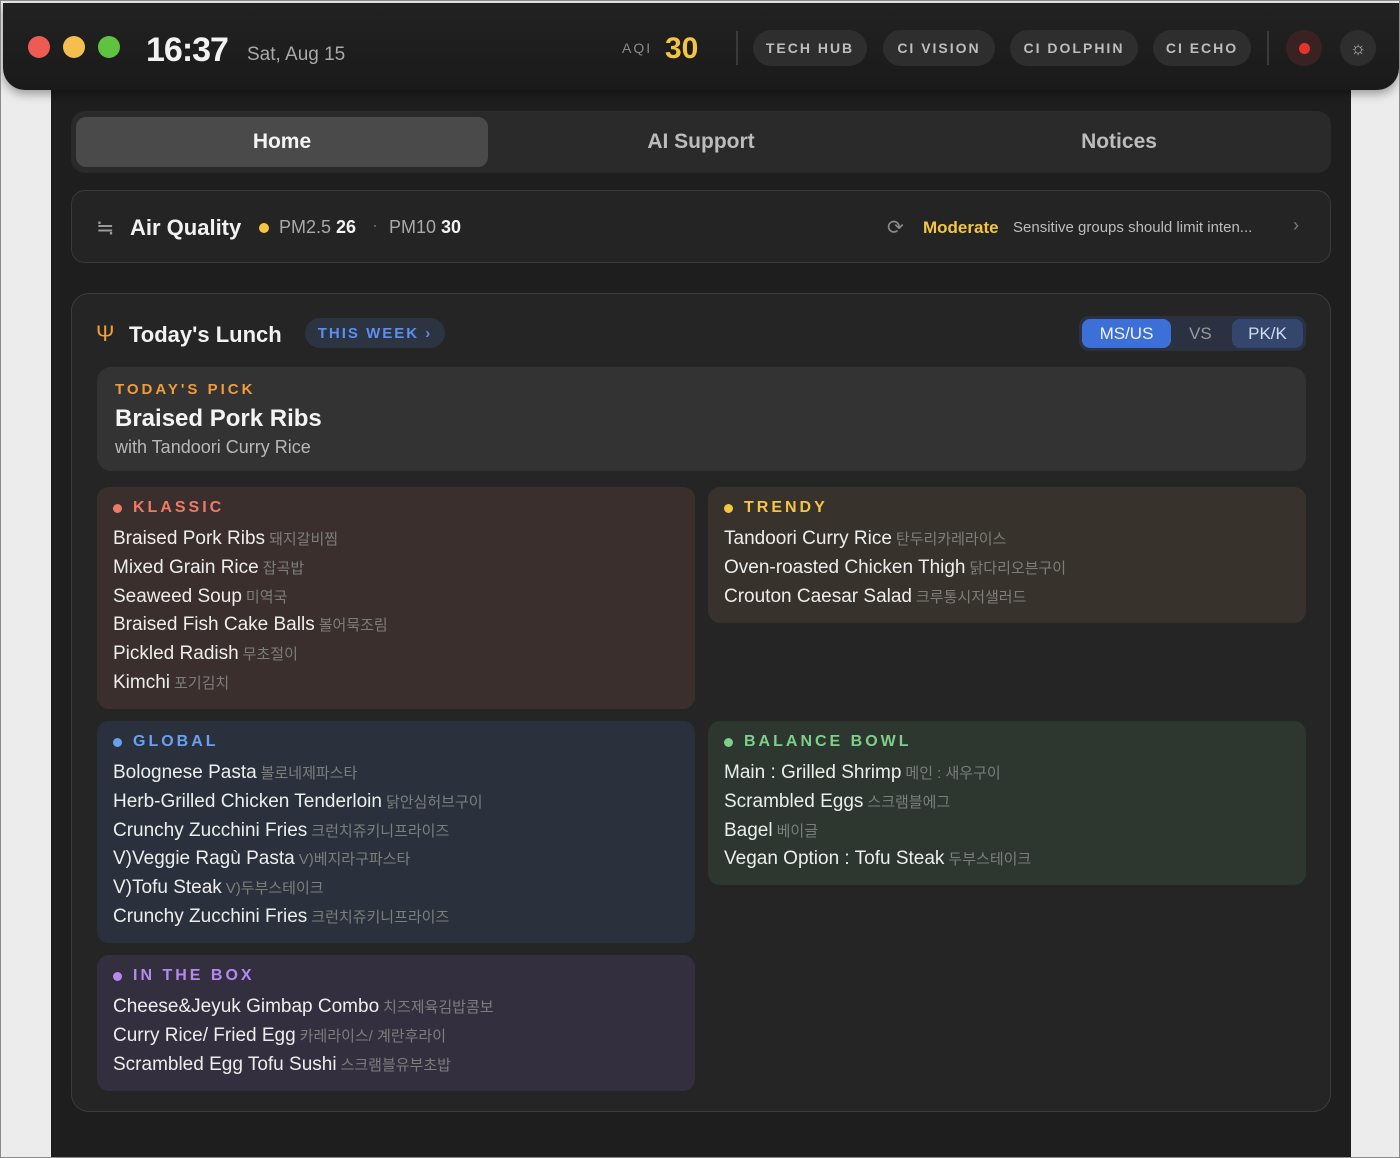  I want to click on maximize-window-button, so click(109, 47).